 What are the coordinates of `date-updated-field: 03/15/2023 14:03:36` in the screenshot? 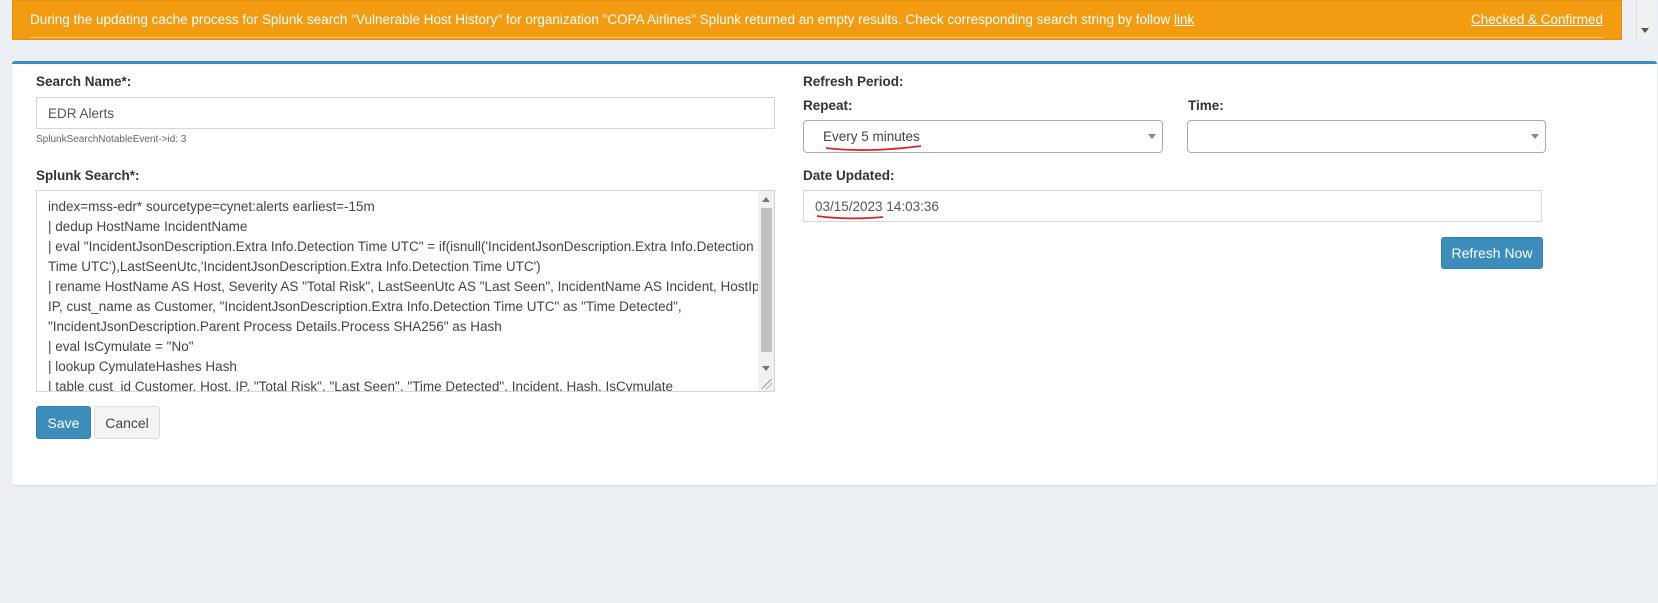 It's located at (1172, 206).